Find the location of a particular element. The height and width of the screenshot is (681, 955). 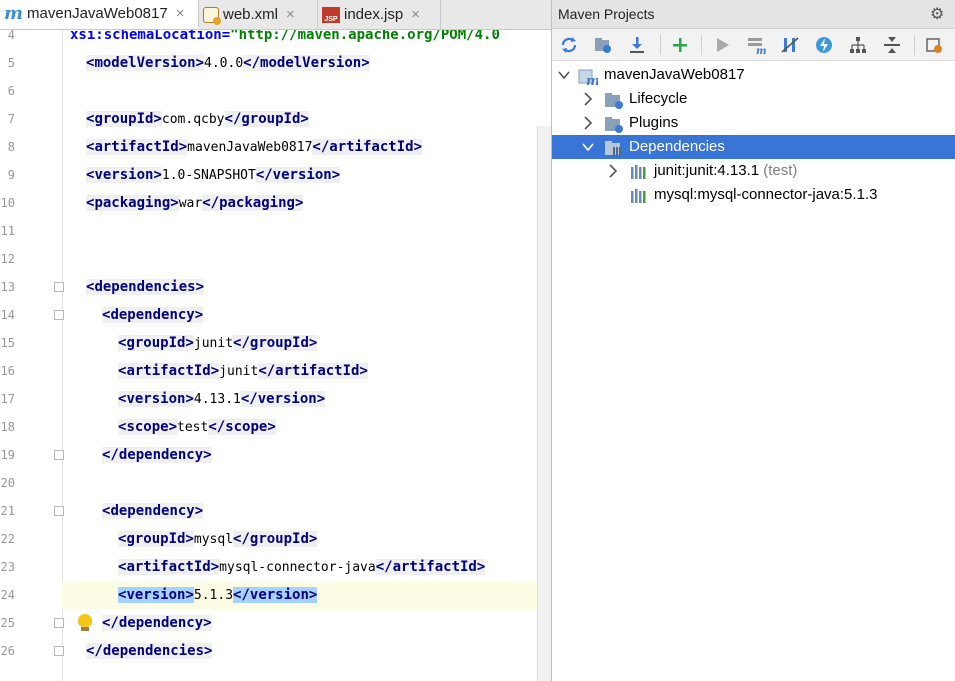

add-icon is located at coordinates (680, 45).